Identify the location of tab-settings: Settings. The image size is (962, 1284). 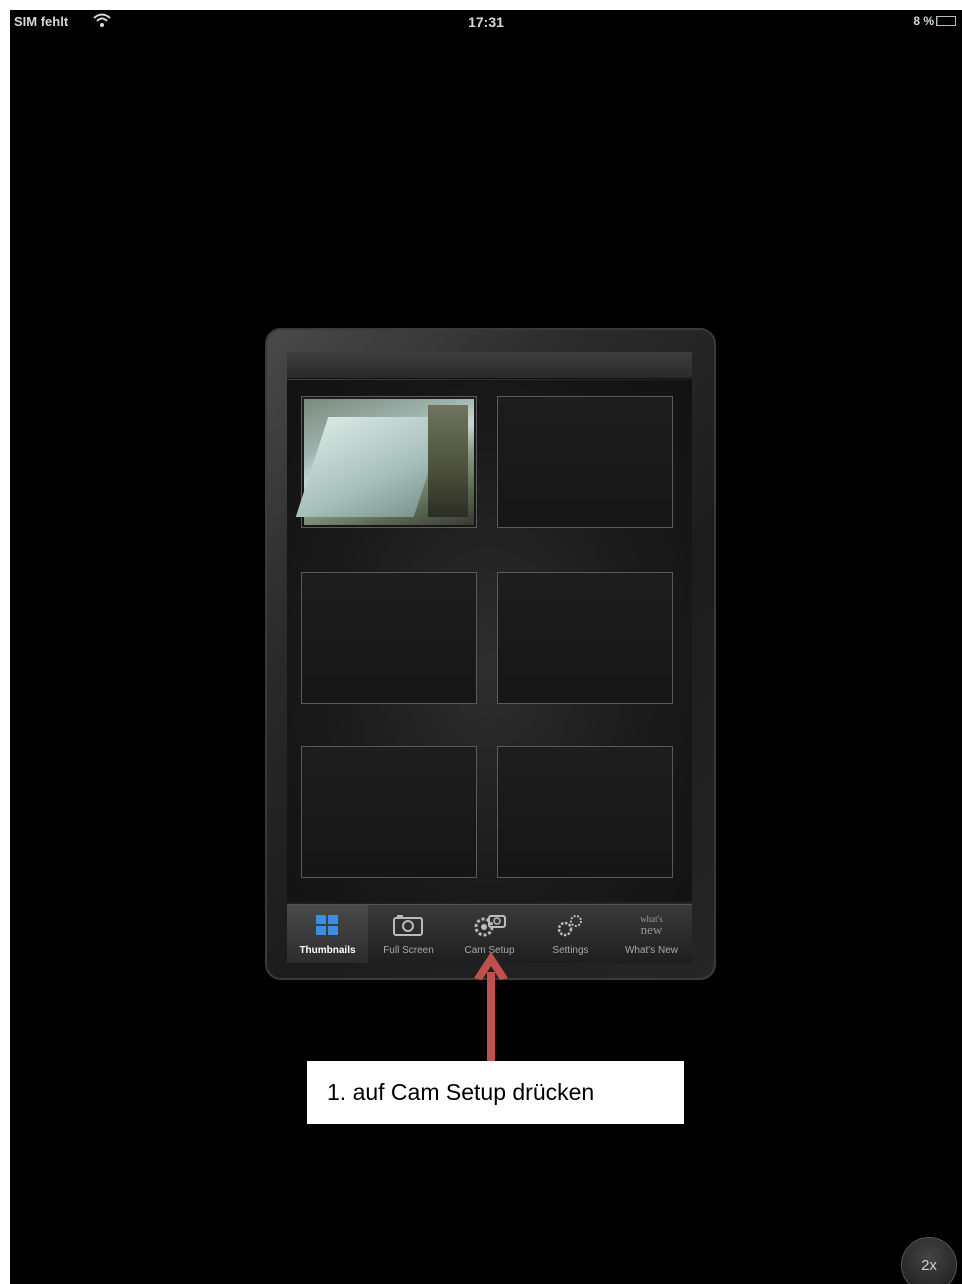
(570, 934).